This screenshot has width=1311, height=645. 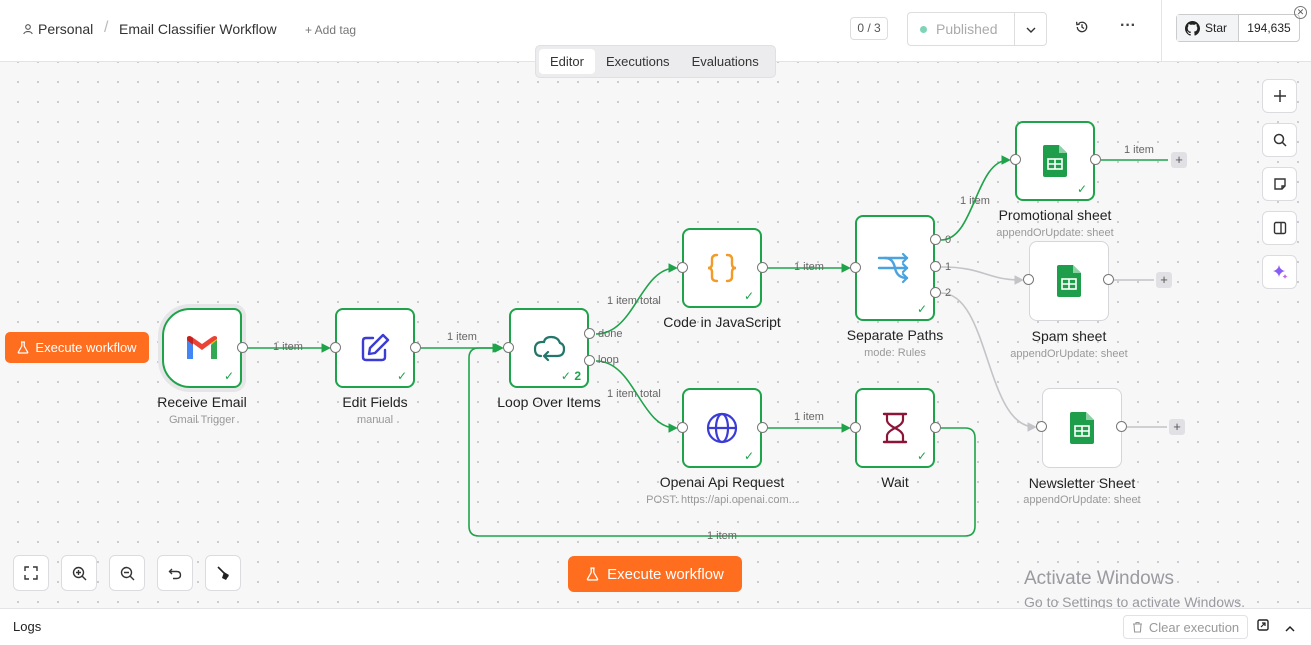 What do you see at coordinates (665, 574) in the screenshot?
I see `execute-workflow-label: Execute workflow` at bounding box center [665, 574].